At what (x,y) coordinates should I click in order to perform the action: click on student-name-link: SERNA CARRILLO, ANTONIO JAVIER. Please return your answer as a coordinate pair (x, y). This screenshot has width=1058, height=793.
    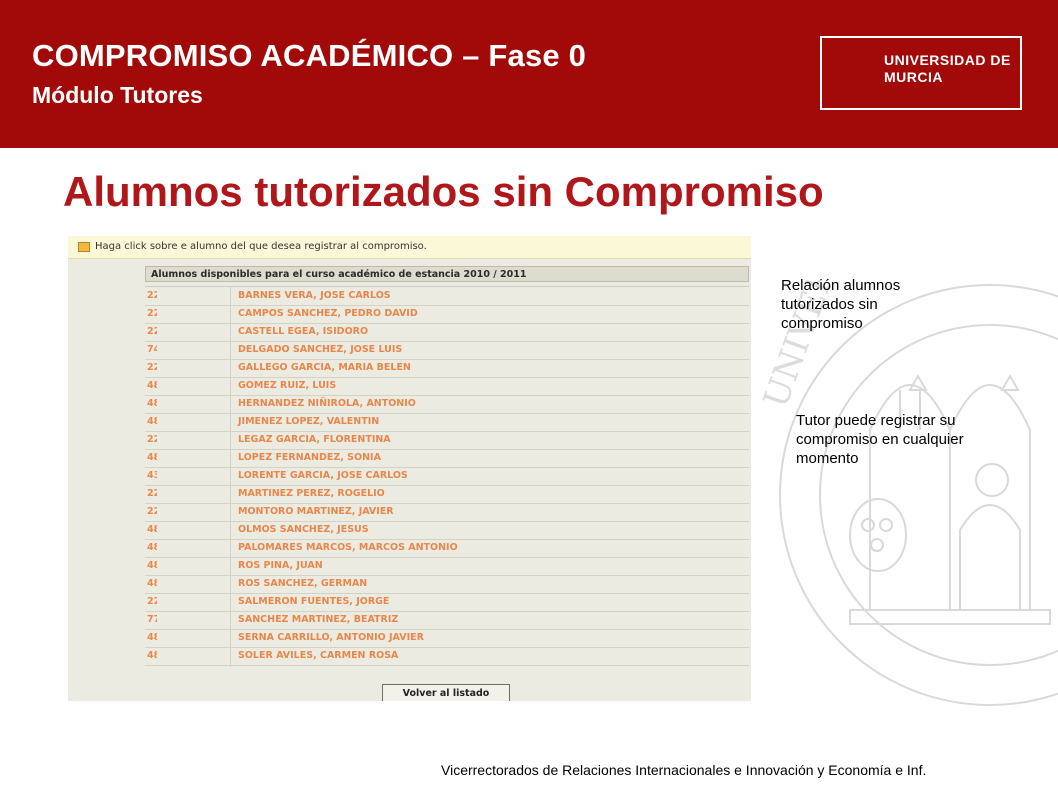
    Looking at the image, I should click on (331, 637).